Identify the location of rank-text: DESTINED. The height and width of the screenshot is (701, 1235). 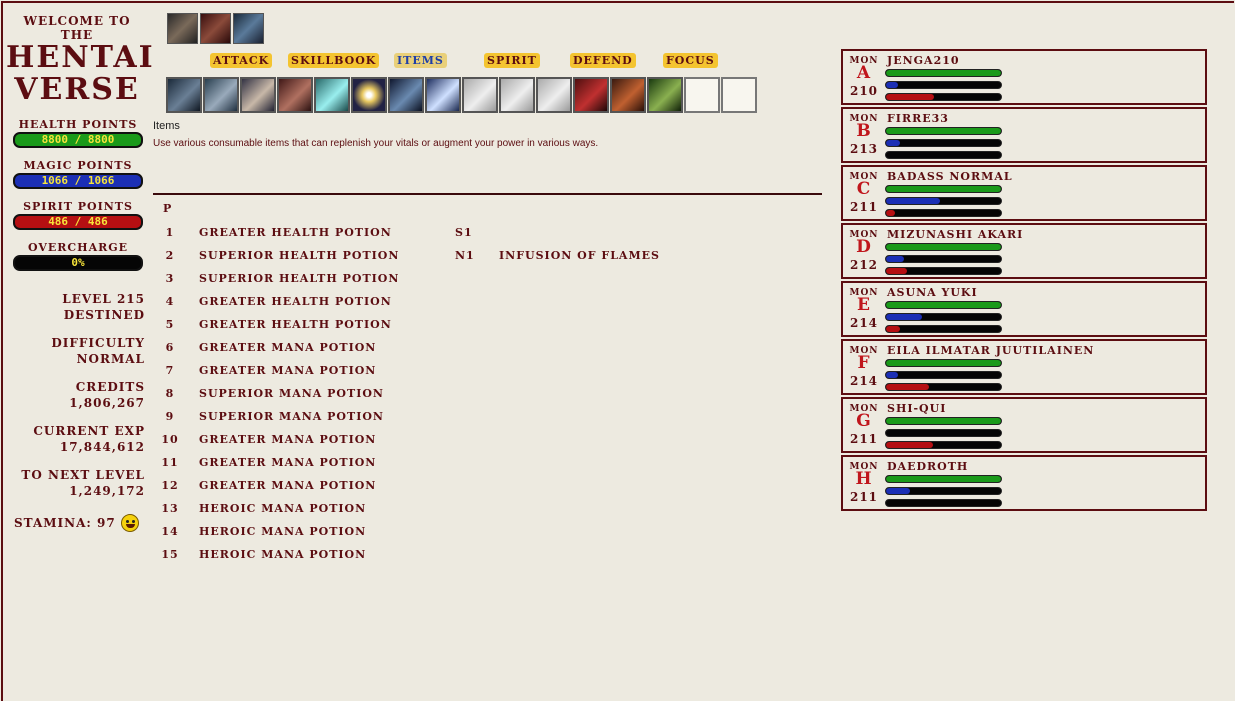
(104, 315).